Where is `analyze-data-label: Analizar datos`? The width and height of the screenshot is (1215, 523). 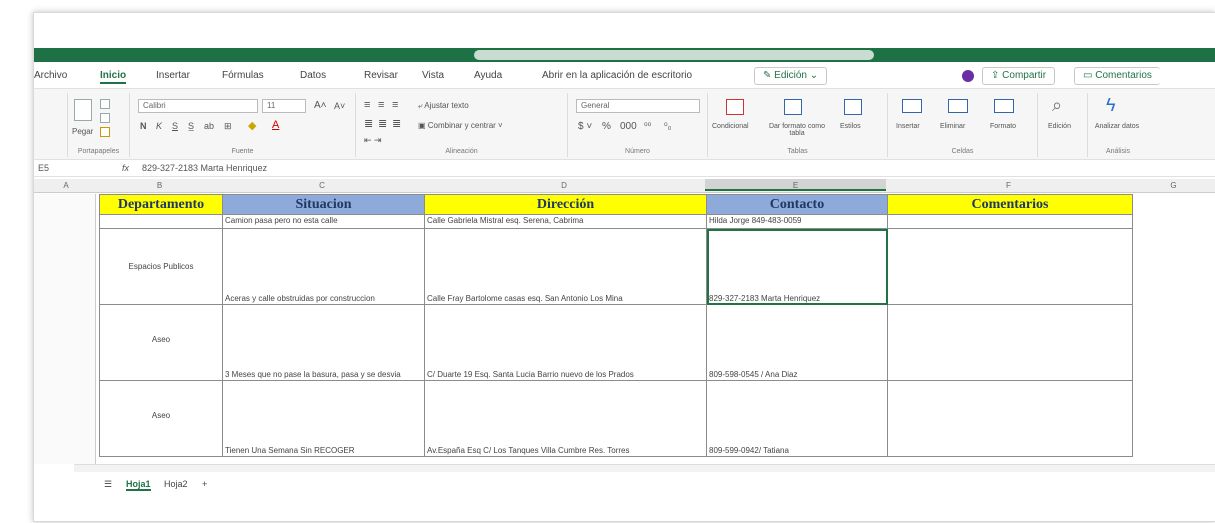
analyze-data-label: Analizar datos is located at coordinates (1117, 126).